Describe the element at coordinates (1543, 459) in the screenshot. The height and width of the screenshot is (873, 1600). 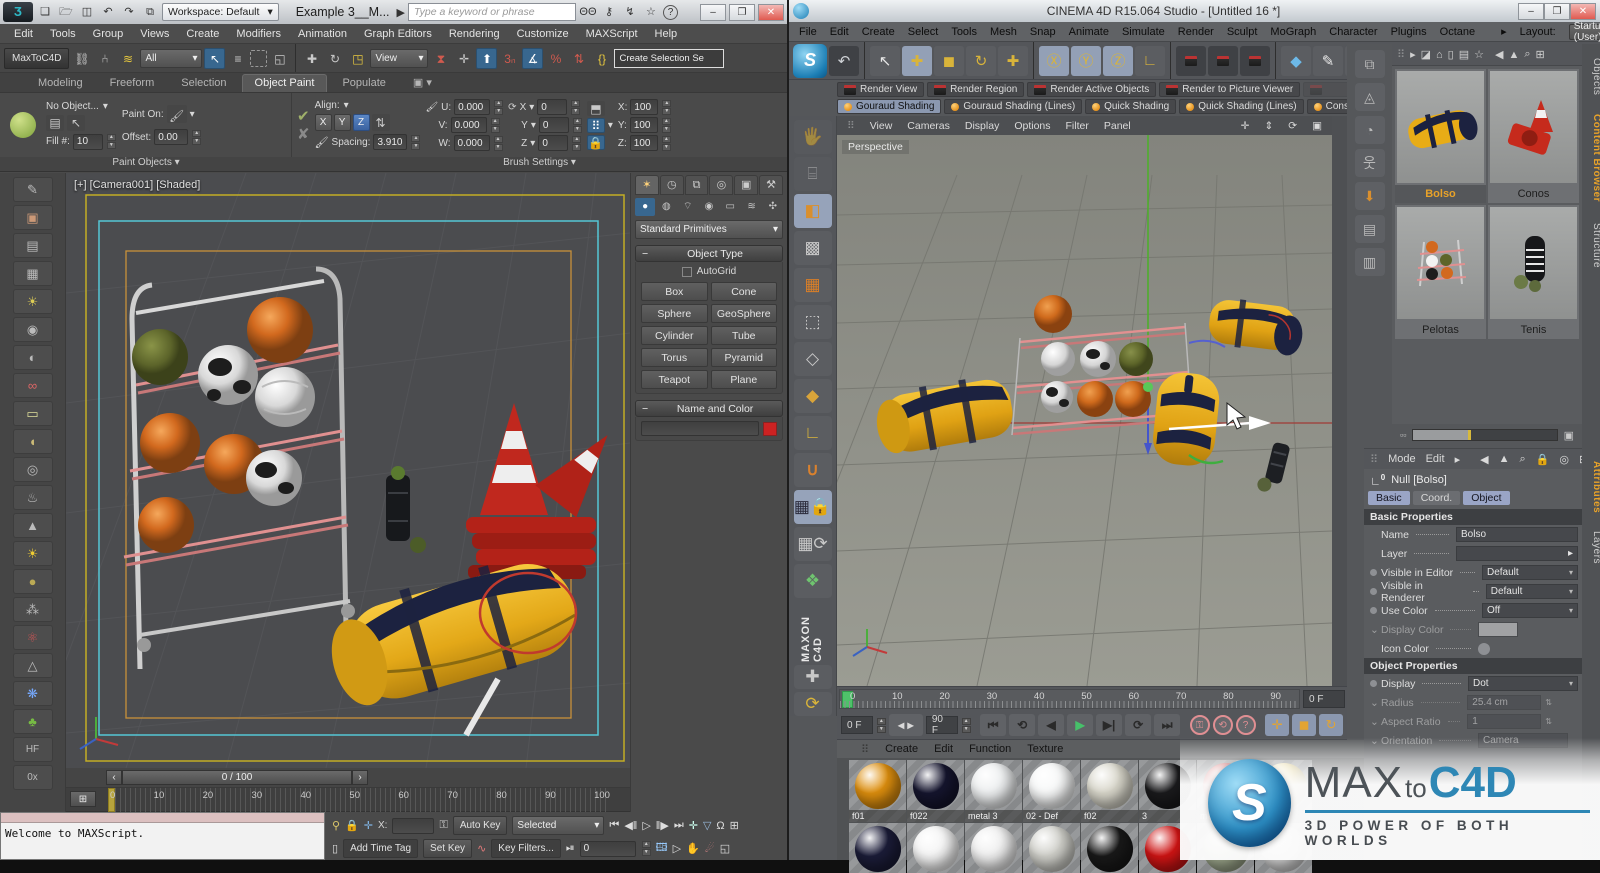
I see `attr-lock-icon: 🔒` at that location.